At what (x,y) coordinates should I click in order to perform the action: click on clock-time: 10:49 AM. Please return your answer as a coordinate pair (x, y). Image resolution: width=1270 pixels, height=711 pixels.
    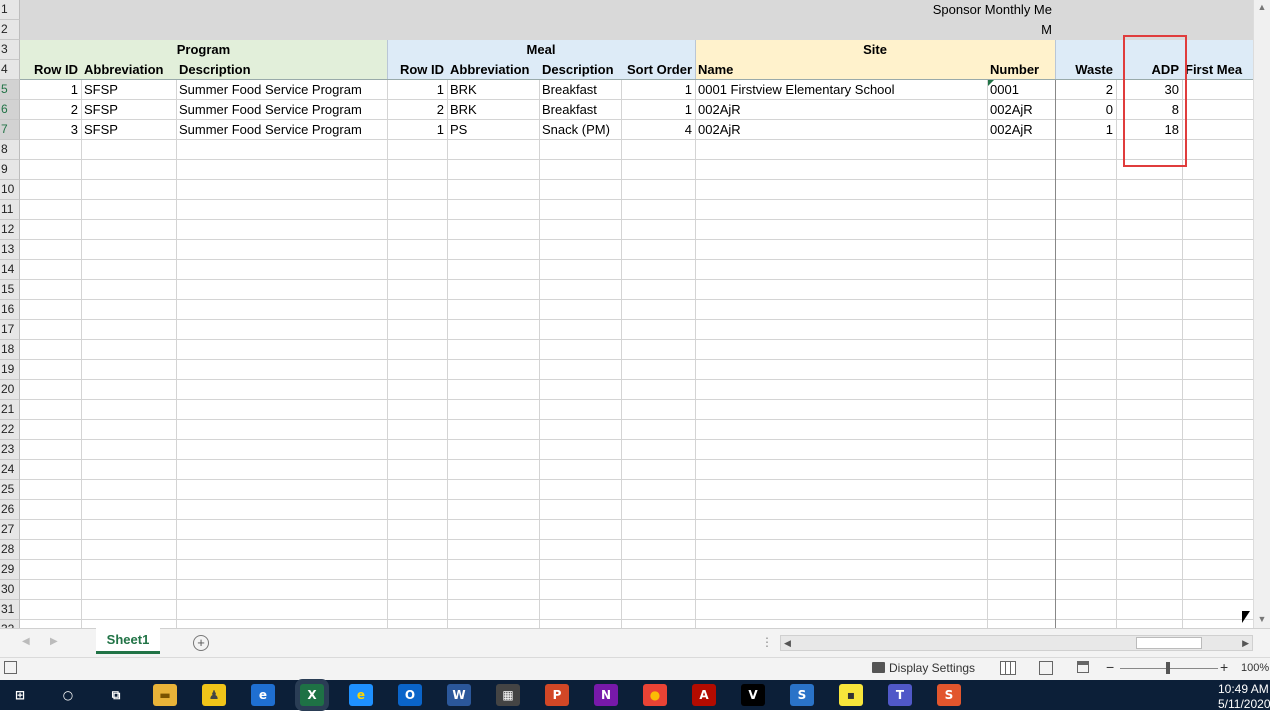
    Looking at the image, I should click on (1243, 689).